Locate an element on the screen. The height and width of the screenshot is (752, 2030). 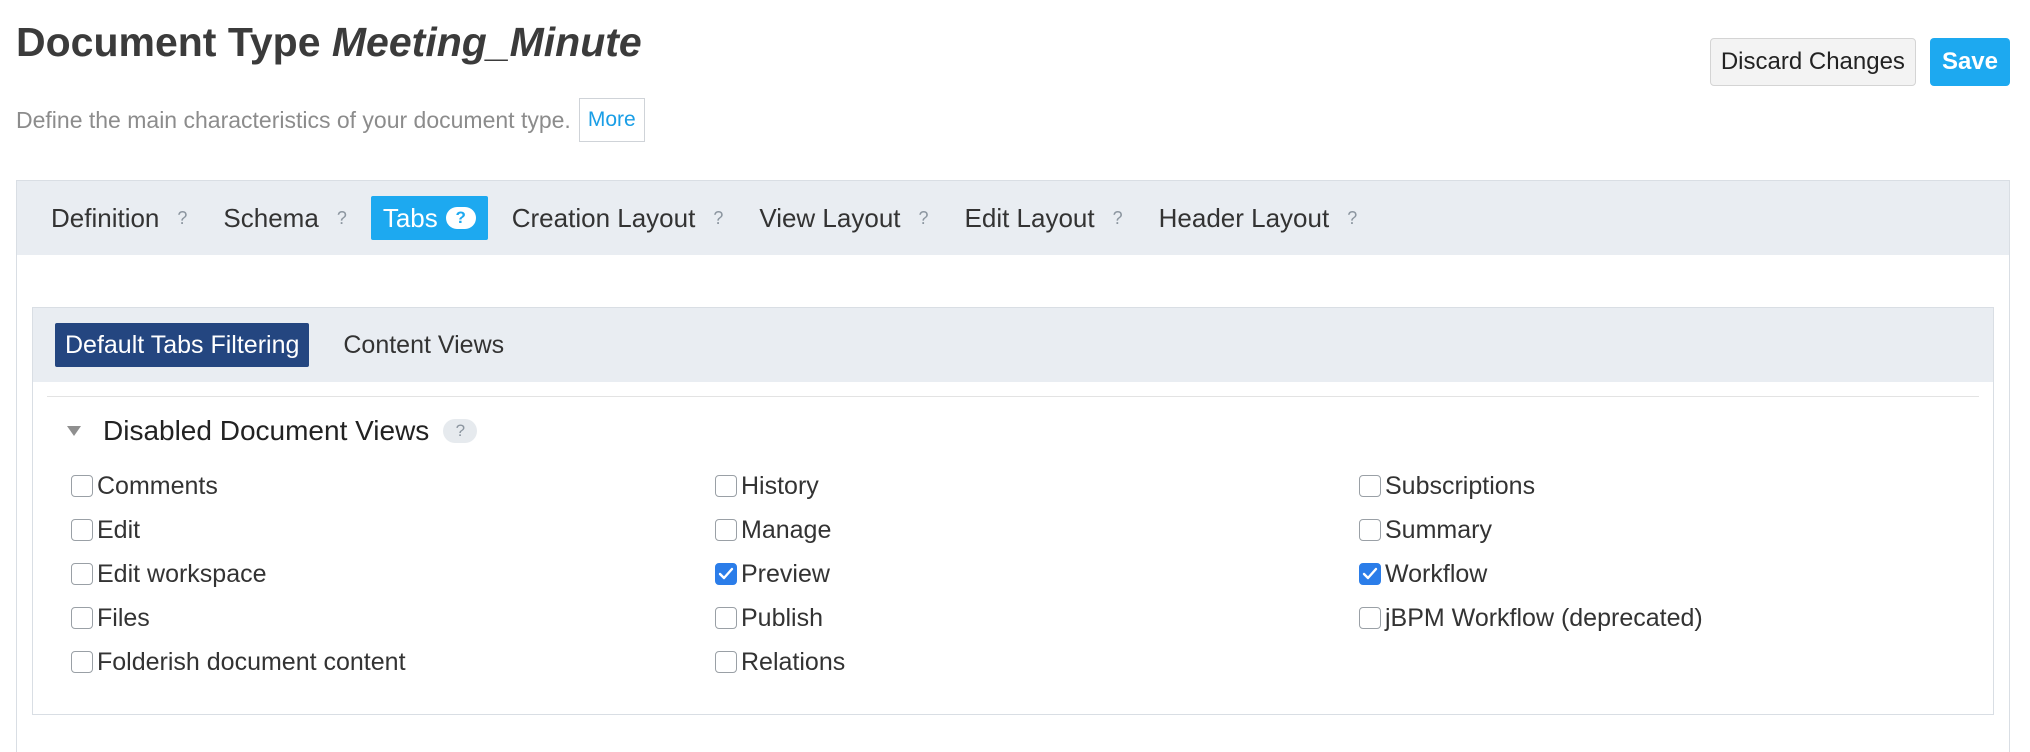
subtab-default-tabs-filtering: Default Tabs Filtering is located at coordinates (182, 345).